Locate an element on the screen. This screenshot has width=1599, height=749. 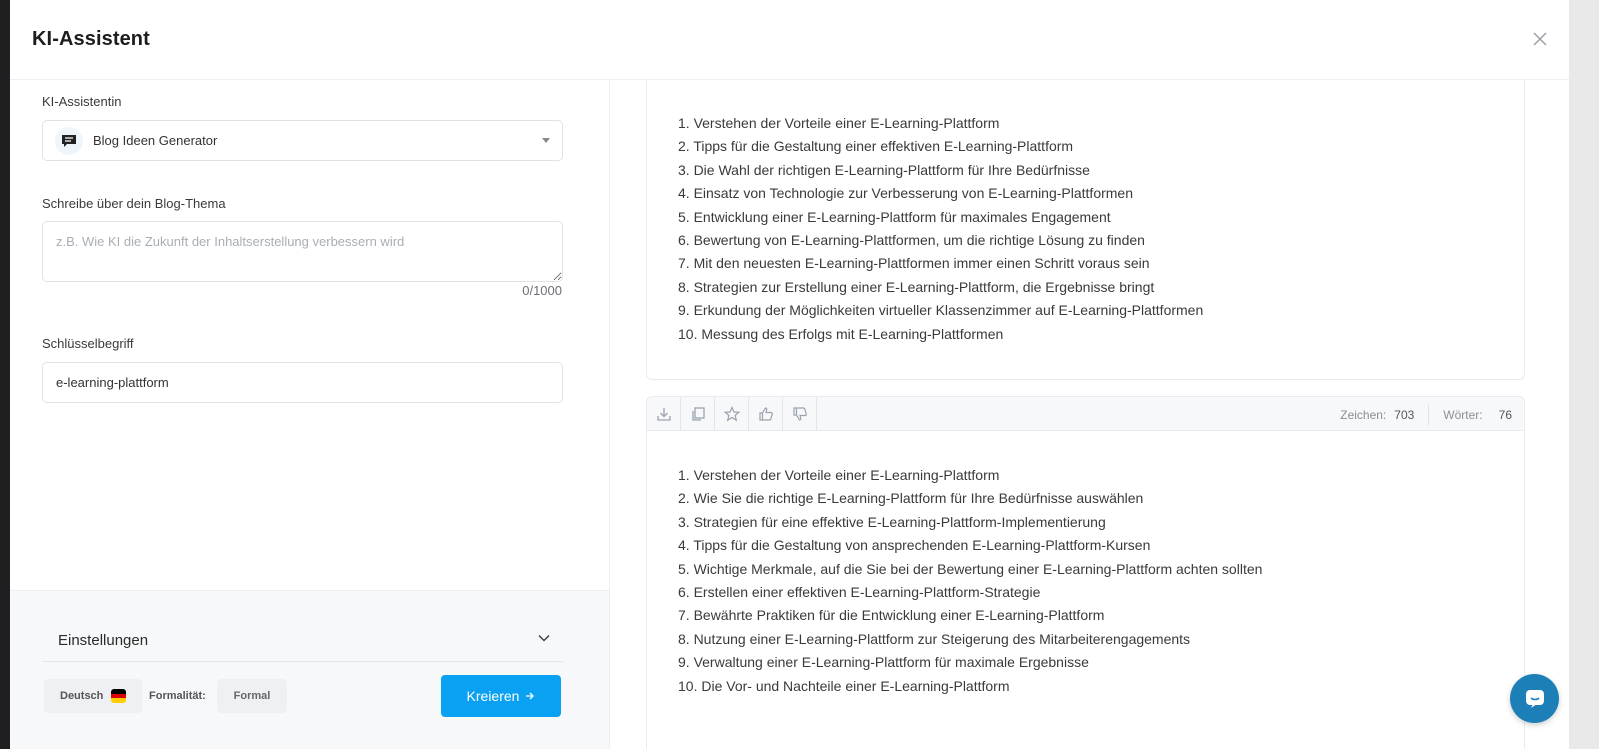
keyword-input is located at coordinates (302, 382).